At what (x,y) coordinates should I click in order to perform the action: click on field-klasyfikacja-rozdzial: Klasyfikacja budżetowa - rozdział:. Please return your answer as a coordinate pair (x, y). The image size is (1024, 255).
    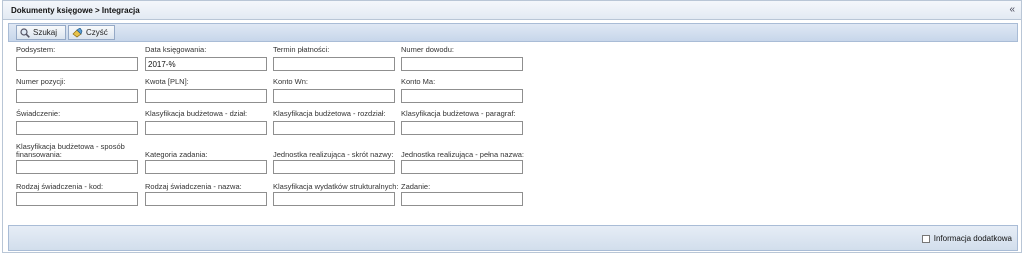
    Looking at the image, I should click on (334, 122).